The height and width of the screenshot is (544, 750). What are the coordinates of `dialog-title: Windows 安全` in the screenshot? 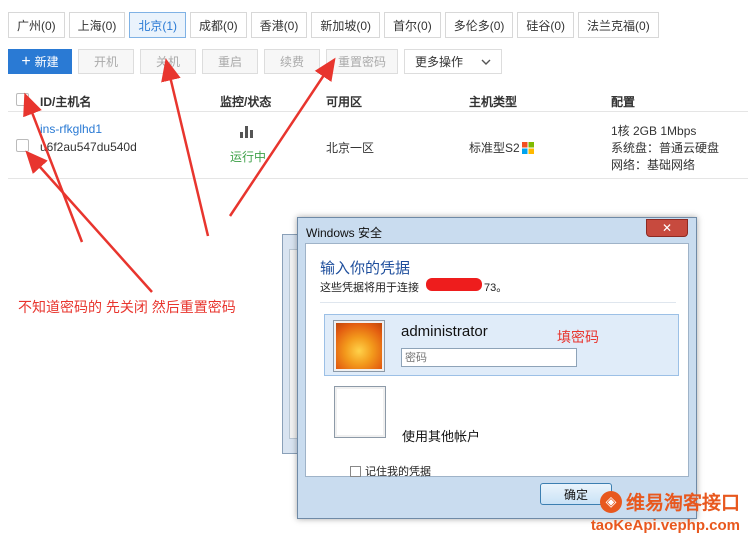 It's located at (344, 233).